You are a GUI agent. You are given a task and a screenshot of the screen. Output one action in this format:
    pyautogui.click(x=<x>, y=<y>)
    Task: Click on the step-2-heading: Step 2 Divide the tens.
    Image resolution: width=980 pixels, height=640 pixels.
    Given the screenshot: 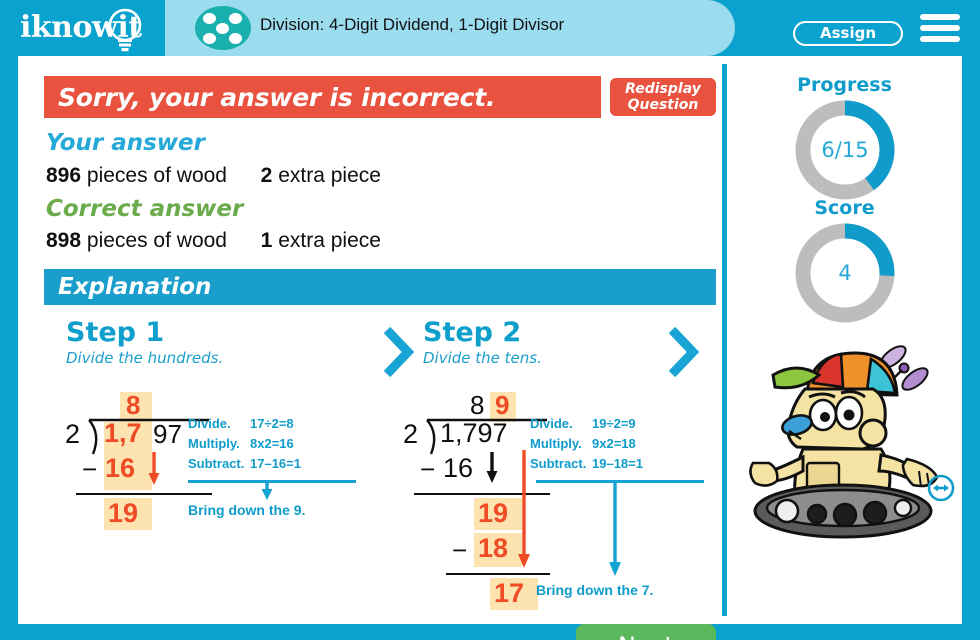 What is the action you would take?
    pyautogui.click(x=482, y=343)
    